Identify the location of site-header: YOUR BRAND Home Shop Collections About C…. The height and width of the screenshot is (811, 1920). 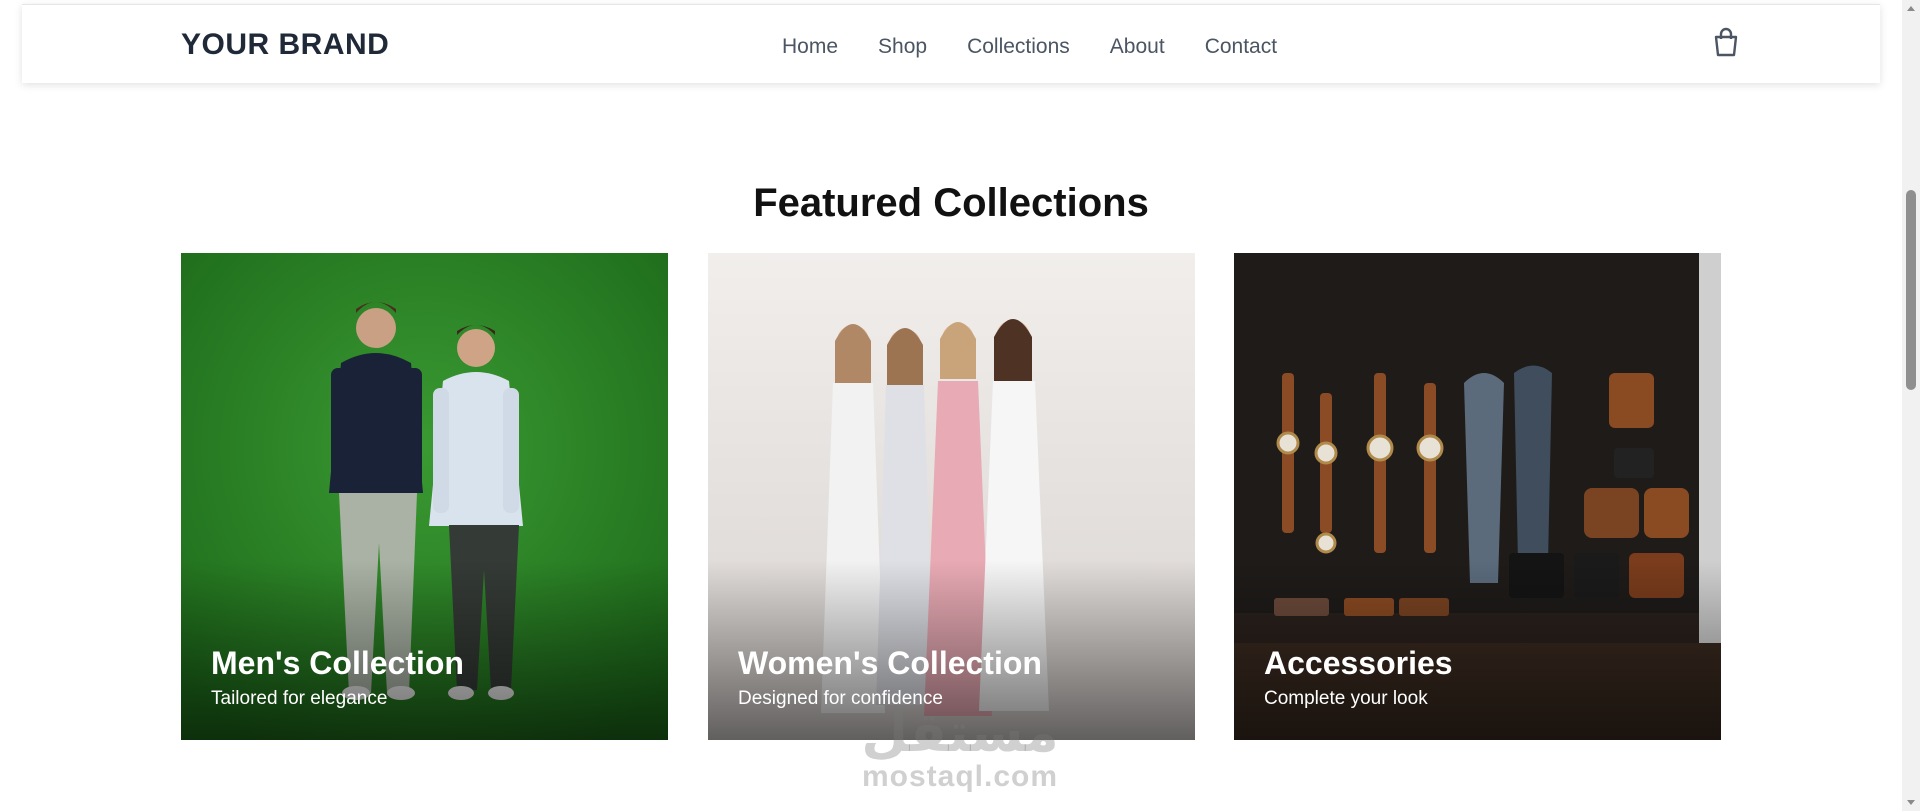
(951, 43).